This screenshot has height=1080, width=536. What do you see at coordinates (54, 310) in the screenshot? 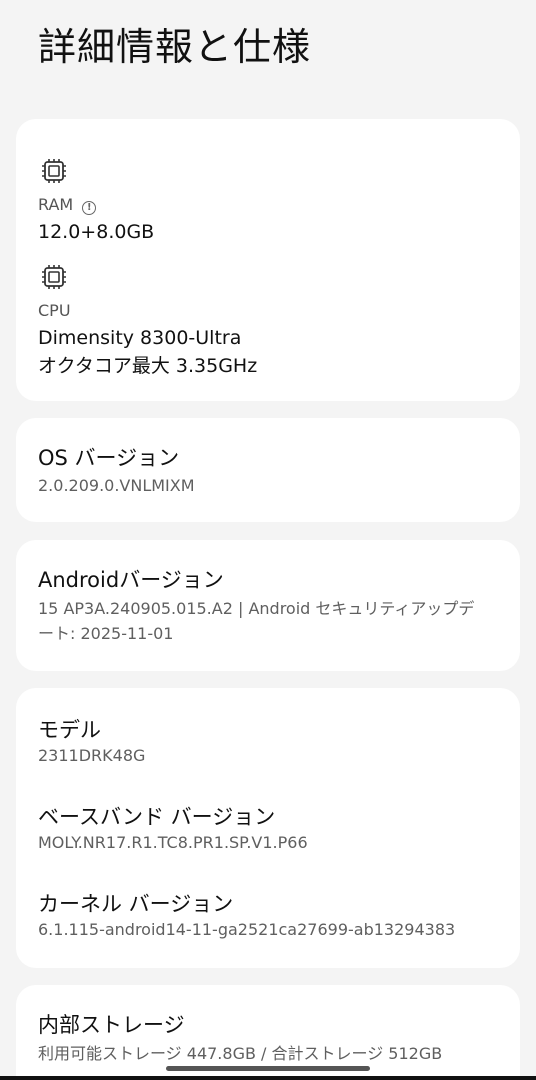
I see `cpu-label: CPU` at bounding box center [54, 310].